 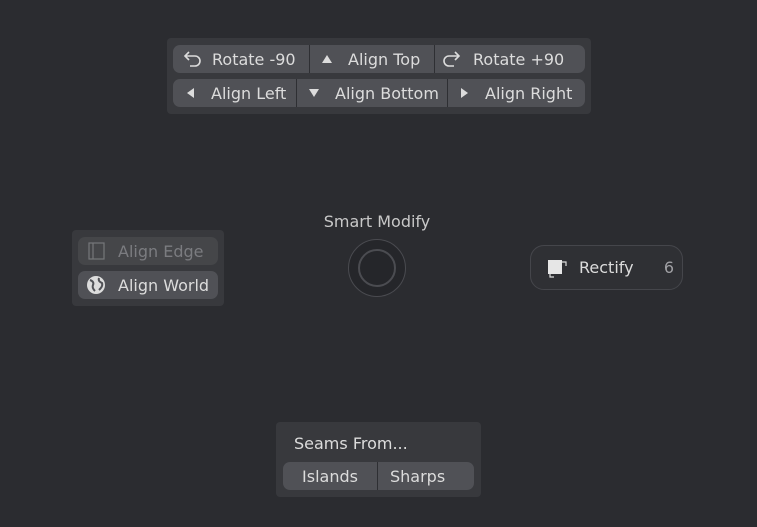 What do you see at coordinates (164, 285) in the screenshot?
I see `align-world-label: Align World` at bounding box center [164, 285].